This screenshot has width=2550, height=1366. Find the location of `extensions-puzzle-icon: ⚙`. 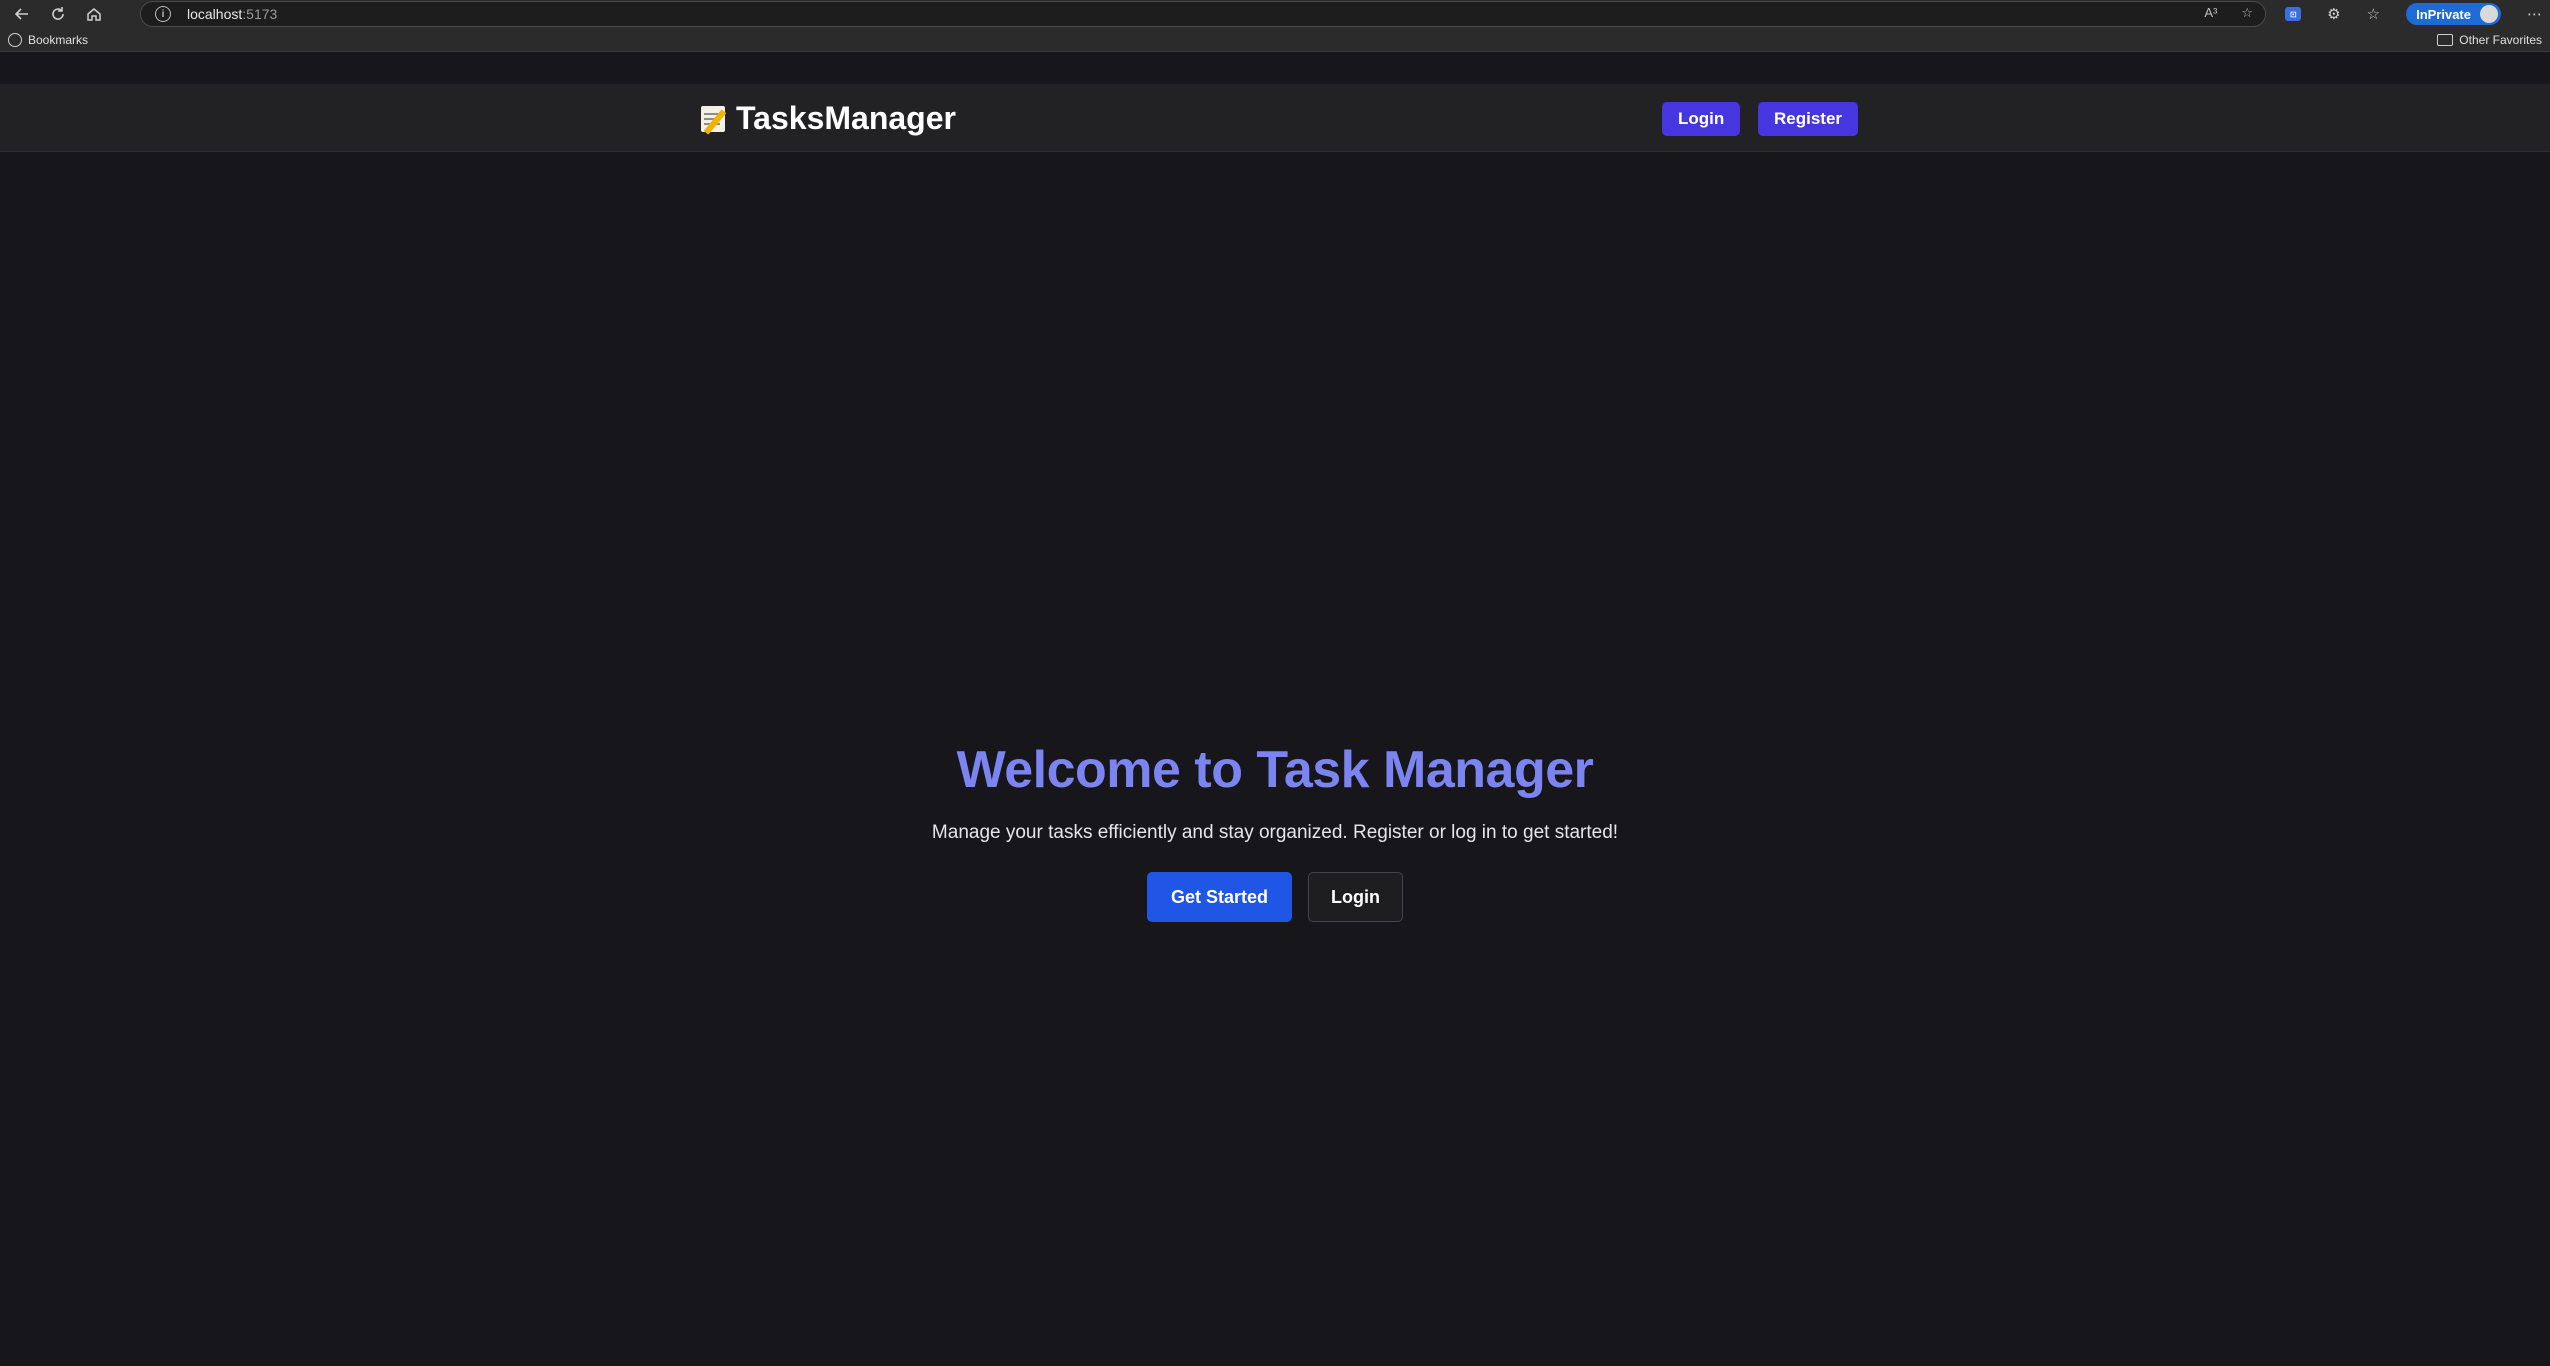

extensions-puzzle-icon: ⚙ is located at coordinates (2333, 14).